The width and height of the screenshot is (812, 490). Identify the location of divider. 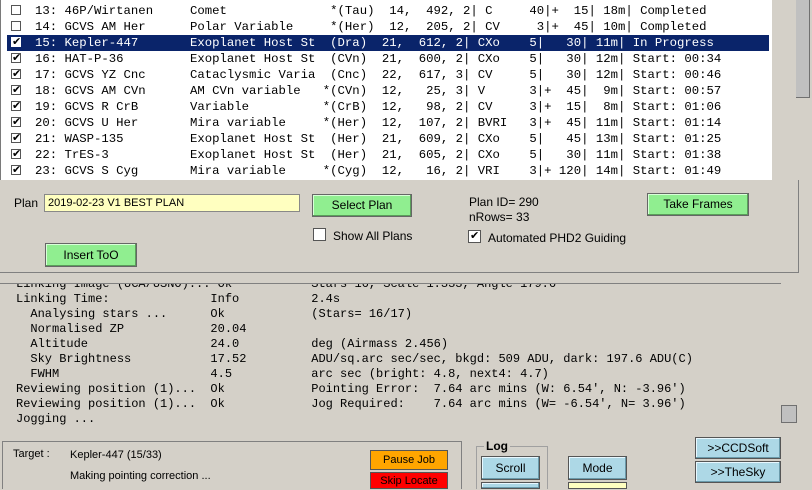
(406, 435).